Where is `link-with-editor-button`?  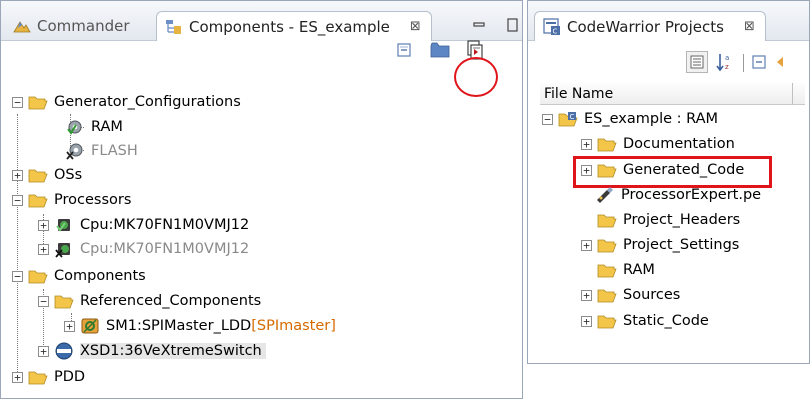
link-with-editor-button is located at coordinates (783, 62).